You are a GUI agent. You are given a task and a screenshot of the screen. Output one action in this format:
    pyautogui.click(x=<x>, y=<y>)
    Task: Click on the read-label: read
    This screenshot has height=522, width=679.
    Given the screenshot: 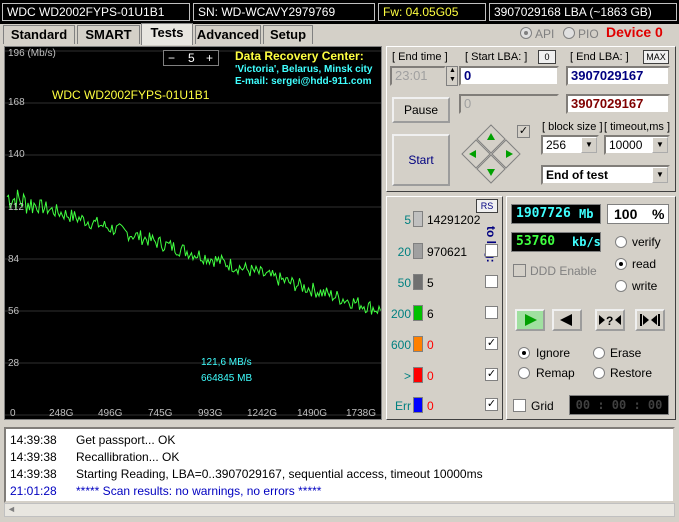 What is the action you would take?
    pyautogui.click(x=644, y=264)
    